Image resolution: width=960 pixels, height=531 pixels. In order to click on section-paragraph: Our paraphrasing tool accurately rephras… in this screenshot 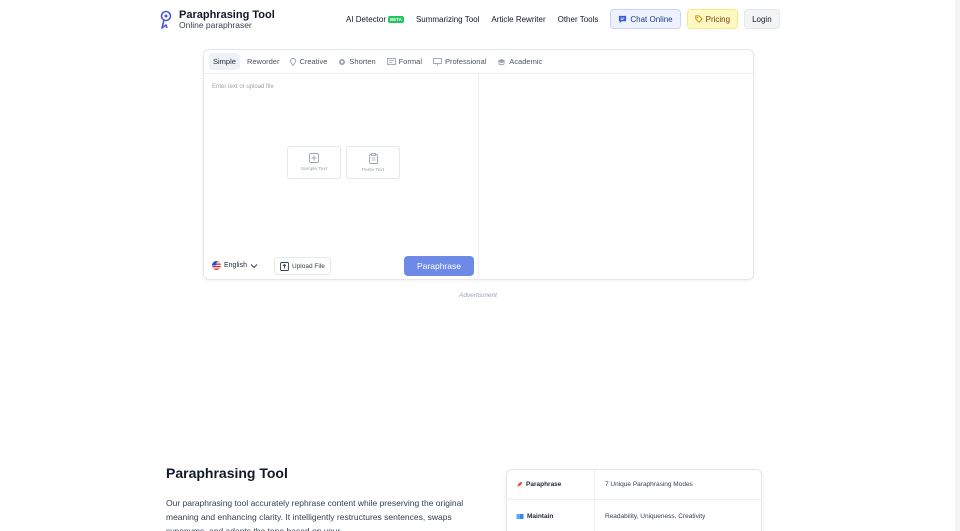, I will do `click(315, 514)`.